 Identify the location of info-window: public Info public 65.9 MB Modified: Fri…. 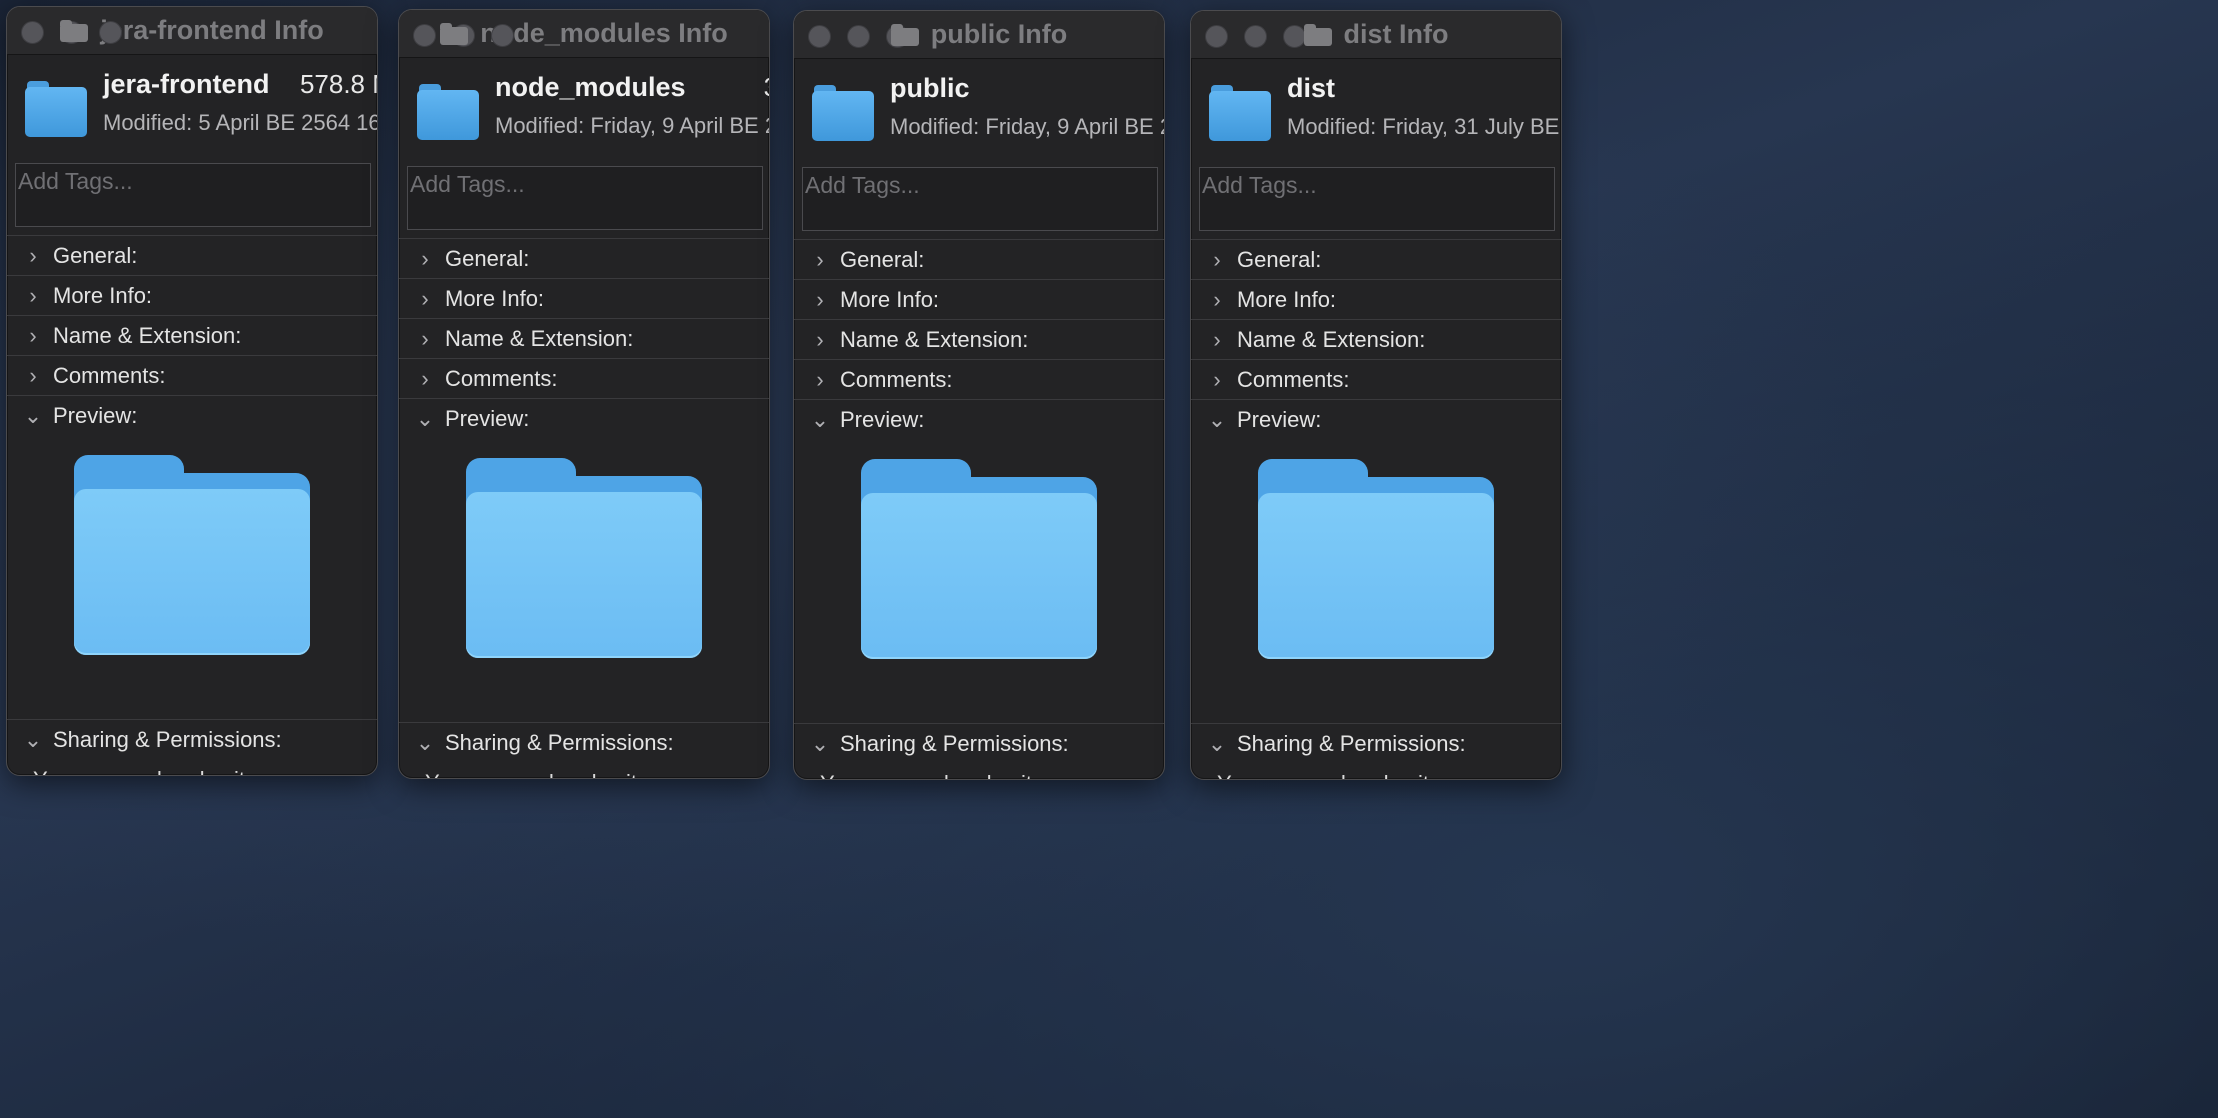
(979, 395).